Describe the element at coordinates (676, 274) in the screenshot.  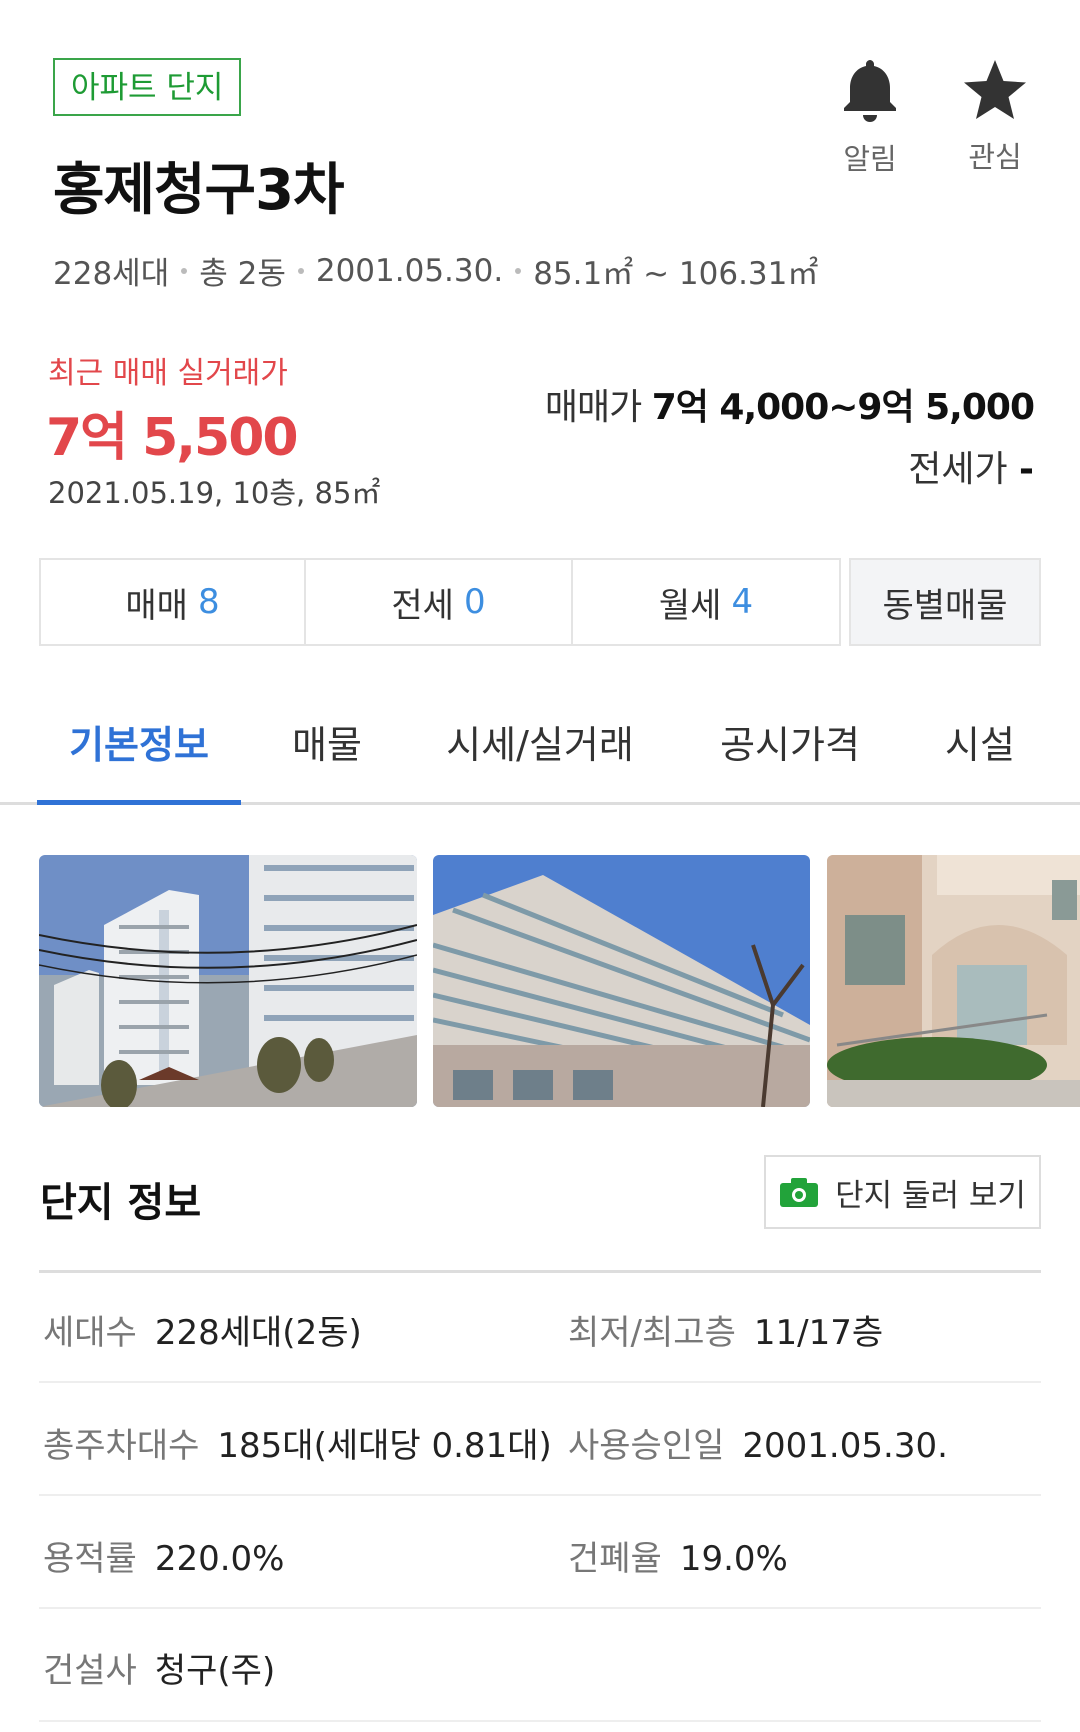
I see `meta-area-range: 85.1㎡ ~ 106.31㎡` at that location.